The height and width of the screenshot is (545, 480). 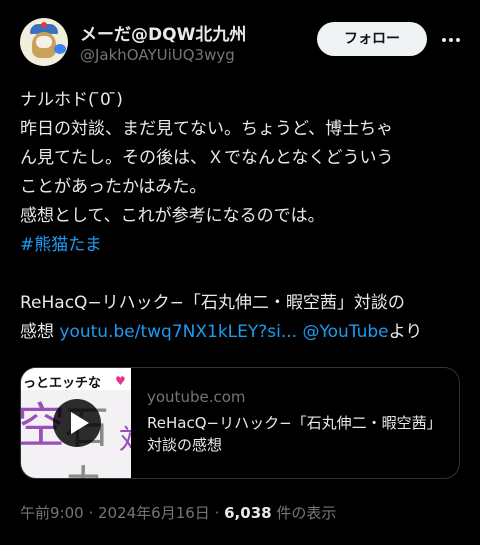 I want to click on thumbnail-caption: っとエッチな, so click(x=62, y=383).